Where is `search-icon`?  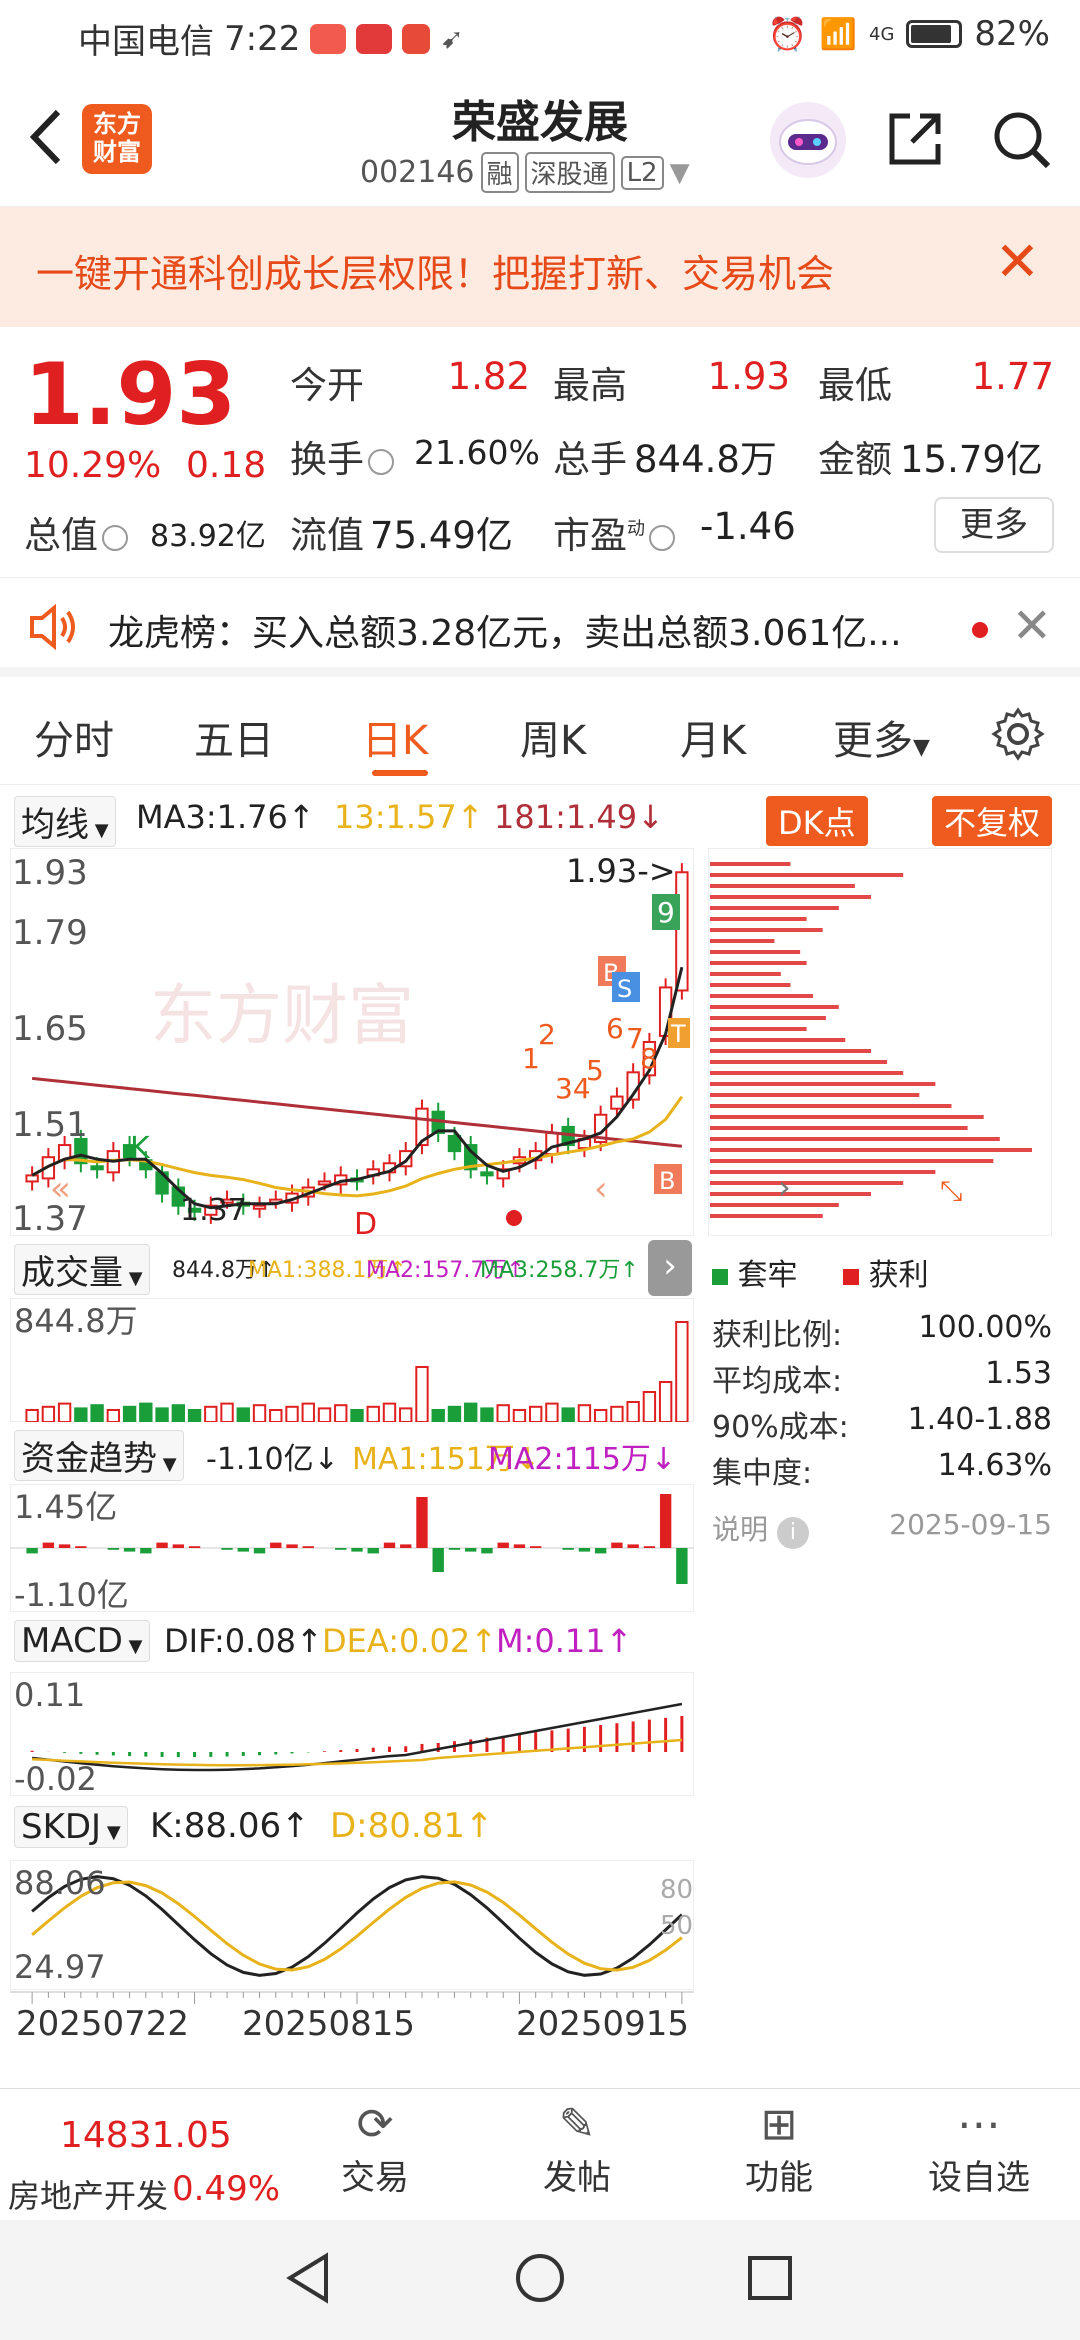
search-icon is located at coordinates (1022, 140).